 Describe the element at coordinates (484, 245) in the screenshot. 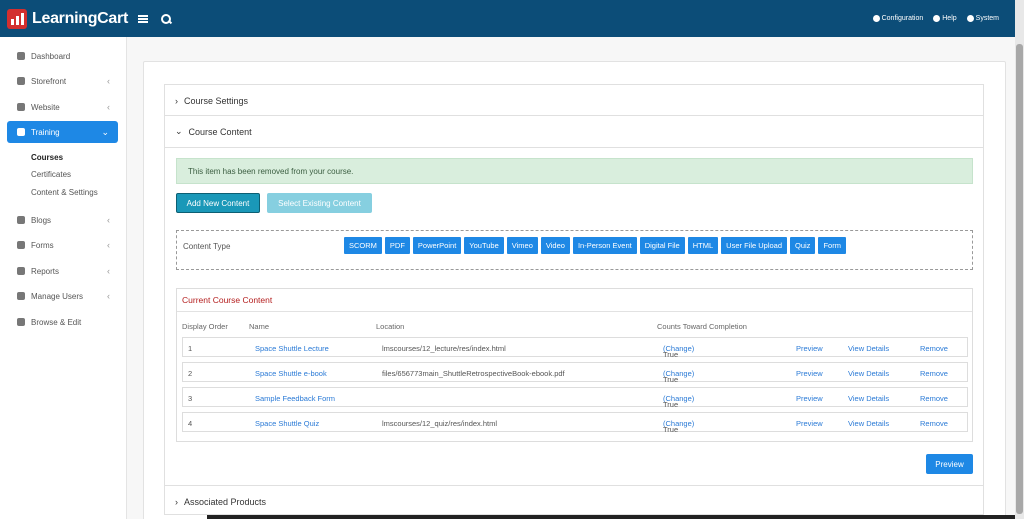

I see `type-youtube-button: YouTube` at that location.